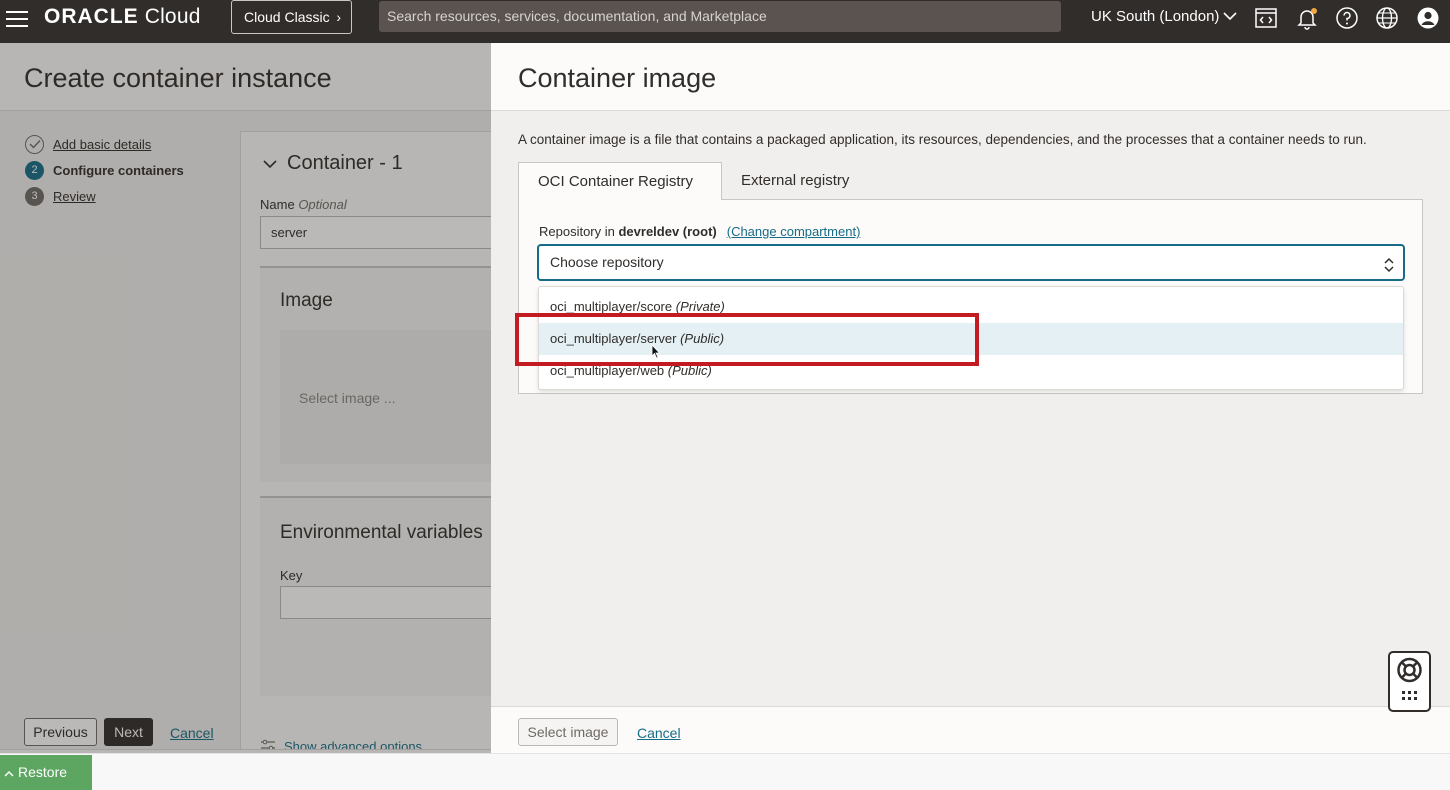 This screenshot has height=790, width=1450. Describe the element at coordinates (287, 17) in the screenshot. I see `cloud-classic-label: Cloud Classic` at that location.